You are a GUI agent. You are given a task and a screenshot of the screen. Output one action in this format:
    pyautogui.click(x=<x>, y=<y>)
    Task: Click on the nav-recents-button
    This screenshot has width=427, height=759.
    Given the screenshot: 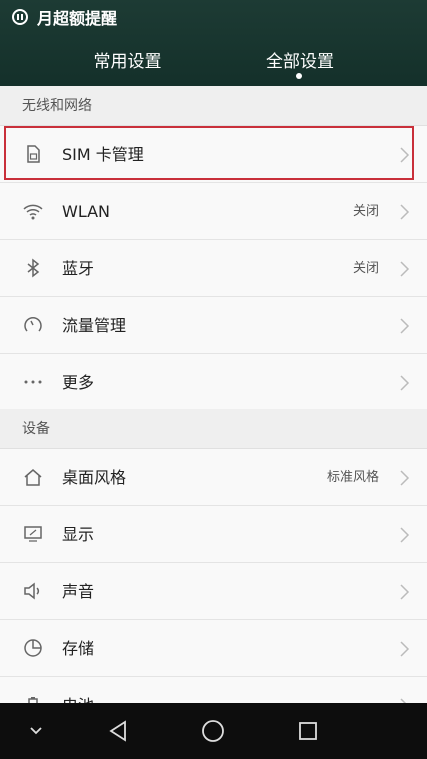 What is the action you would take?
    pyautogui.click(x=308, y=731)
    